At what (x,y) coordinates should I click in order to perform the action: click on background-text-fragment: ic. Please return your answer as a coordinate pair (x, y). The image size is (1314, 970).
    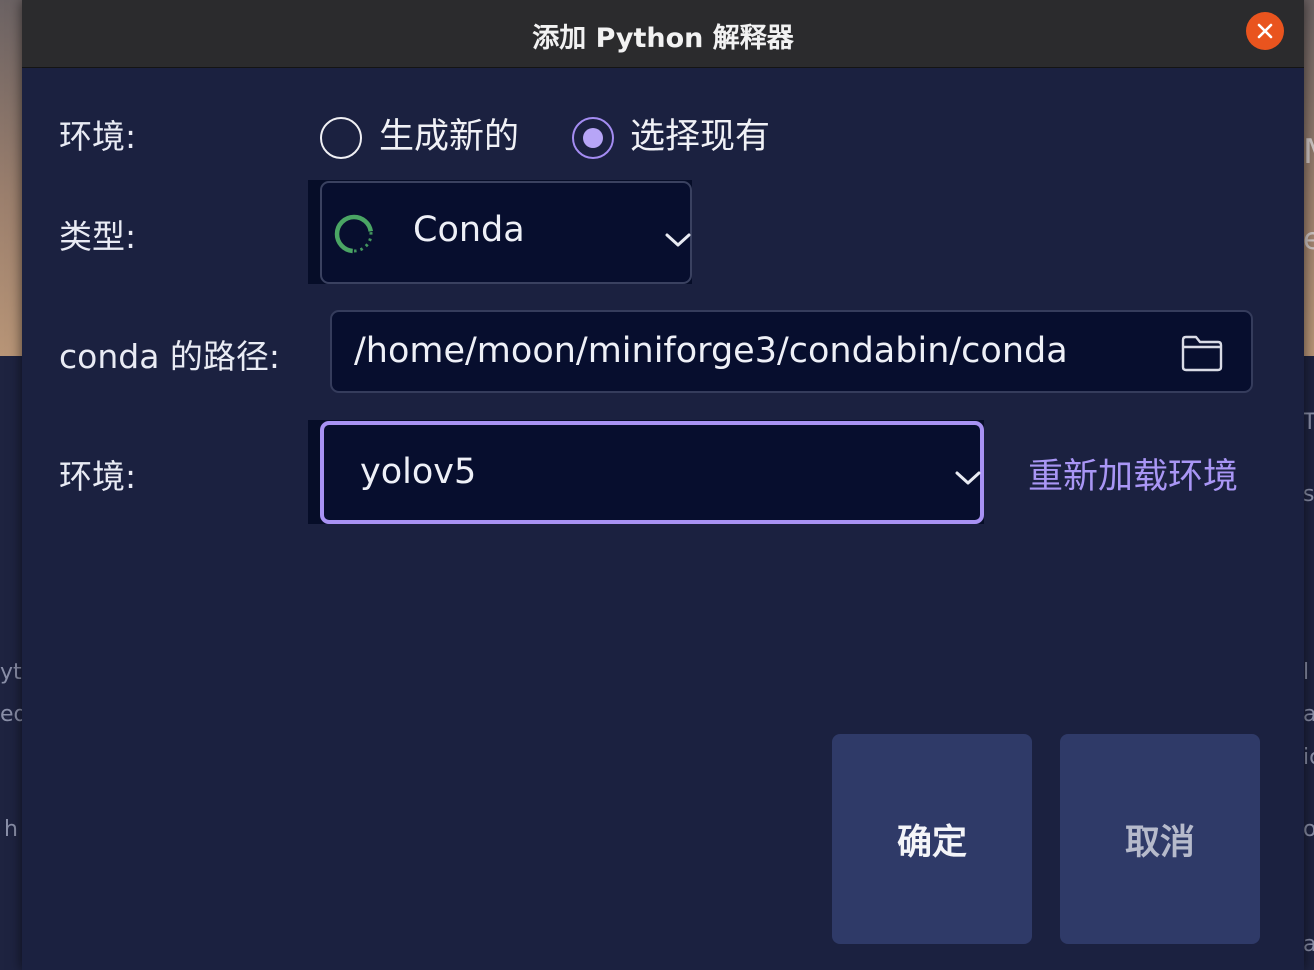
    Looking at the image, I should click on (1308, 757).